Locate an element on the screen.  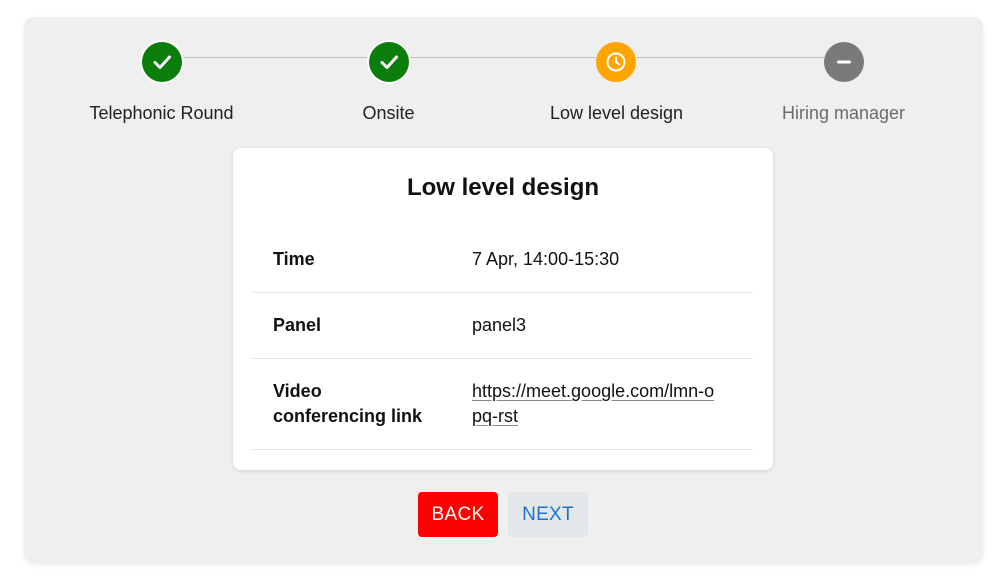
detail-row-time: Time 7 Apr, 14:00-15:30 is located at coordinates (503, 261).